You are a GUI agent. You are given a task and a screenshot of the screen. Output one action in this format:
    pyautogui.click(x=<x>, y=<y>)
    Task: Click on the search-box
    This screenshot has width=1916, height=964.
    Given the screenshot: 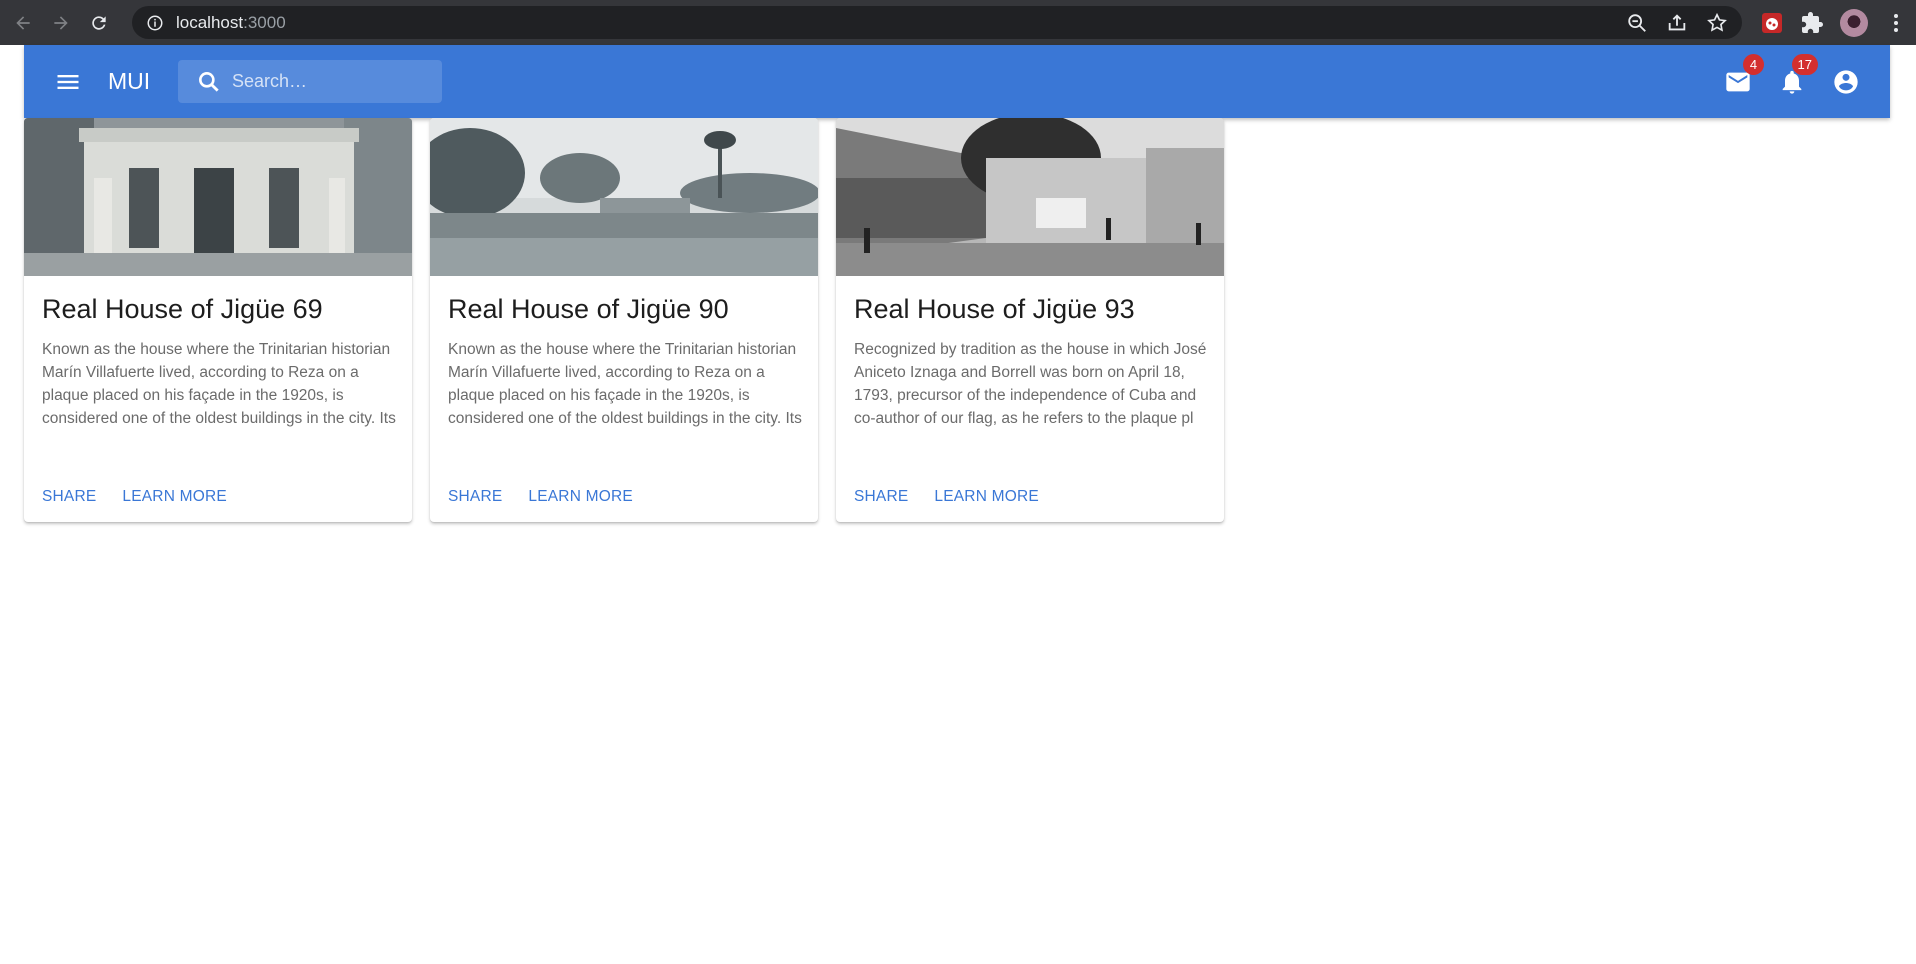 What is the action you would take?
    pyautogui.click(x=310, y=81)
    